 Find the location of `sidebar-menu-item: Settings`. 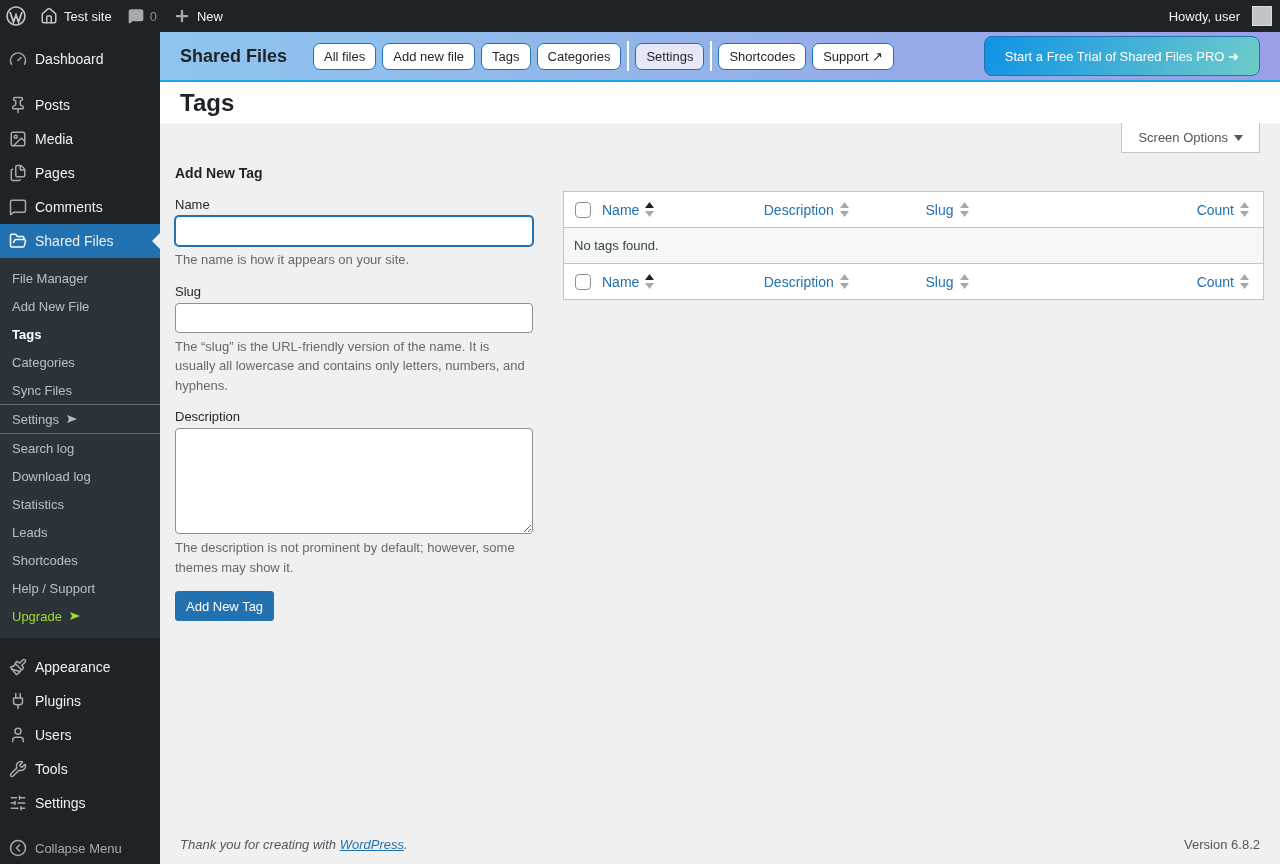

sidebar-menu-item: Settings is located at coordinates (80, 803).